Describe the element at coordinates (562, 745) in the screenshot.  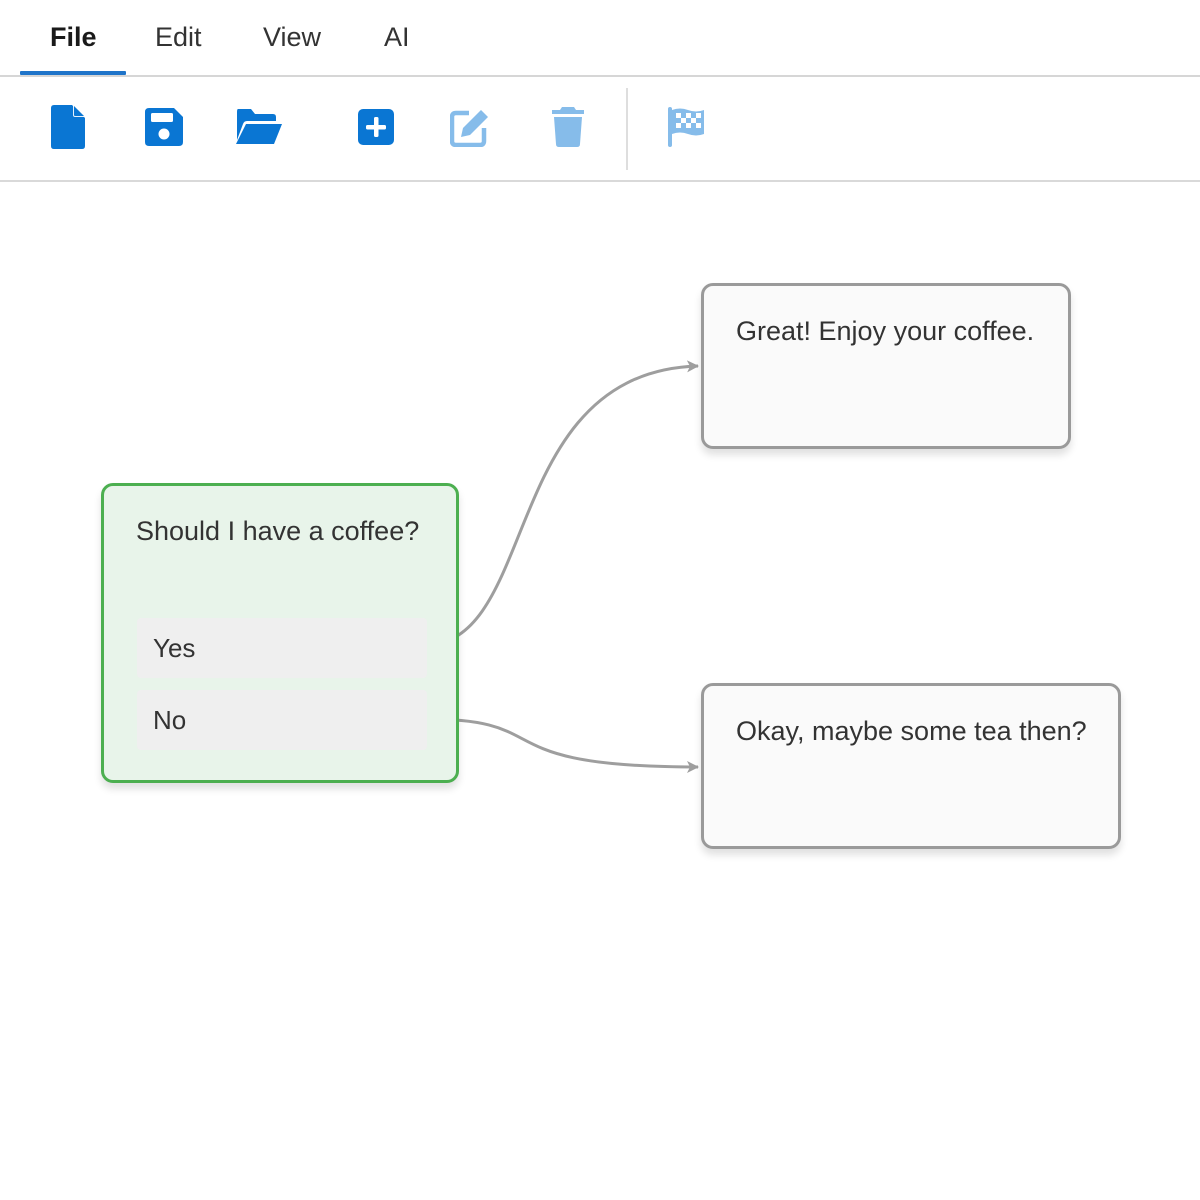
I see `edge-no` at that location.